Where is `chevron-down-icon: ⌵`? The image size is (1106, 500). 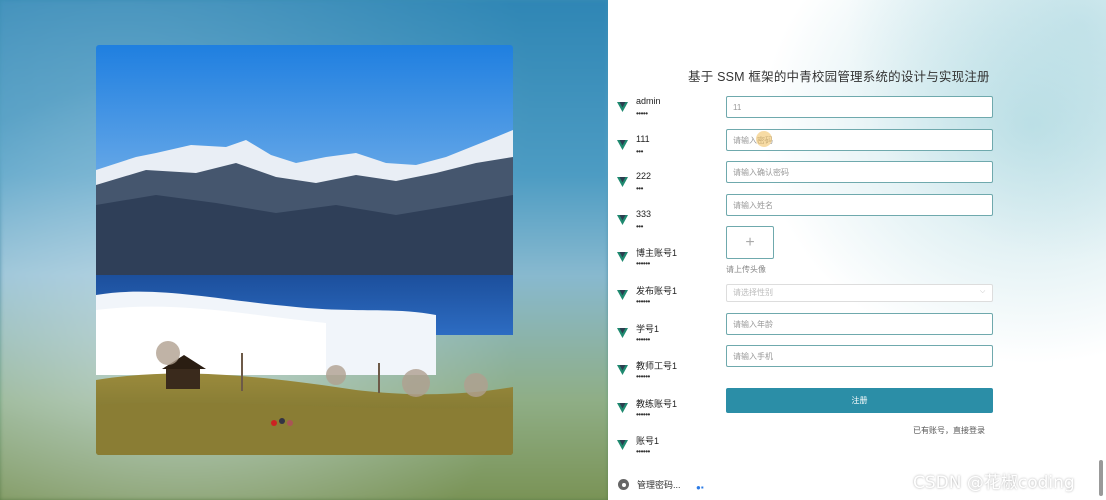
chevron-down-icon: ⌵ is located at coordinates (983, 291).